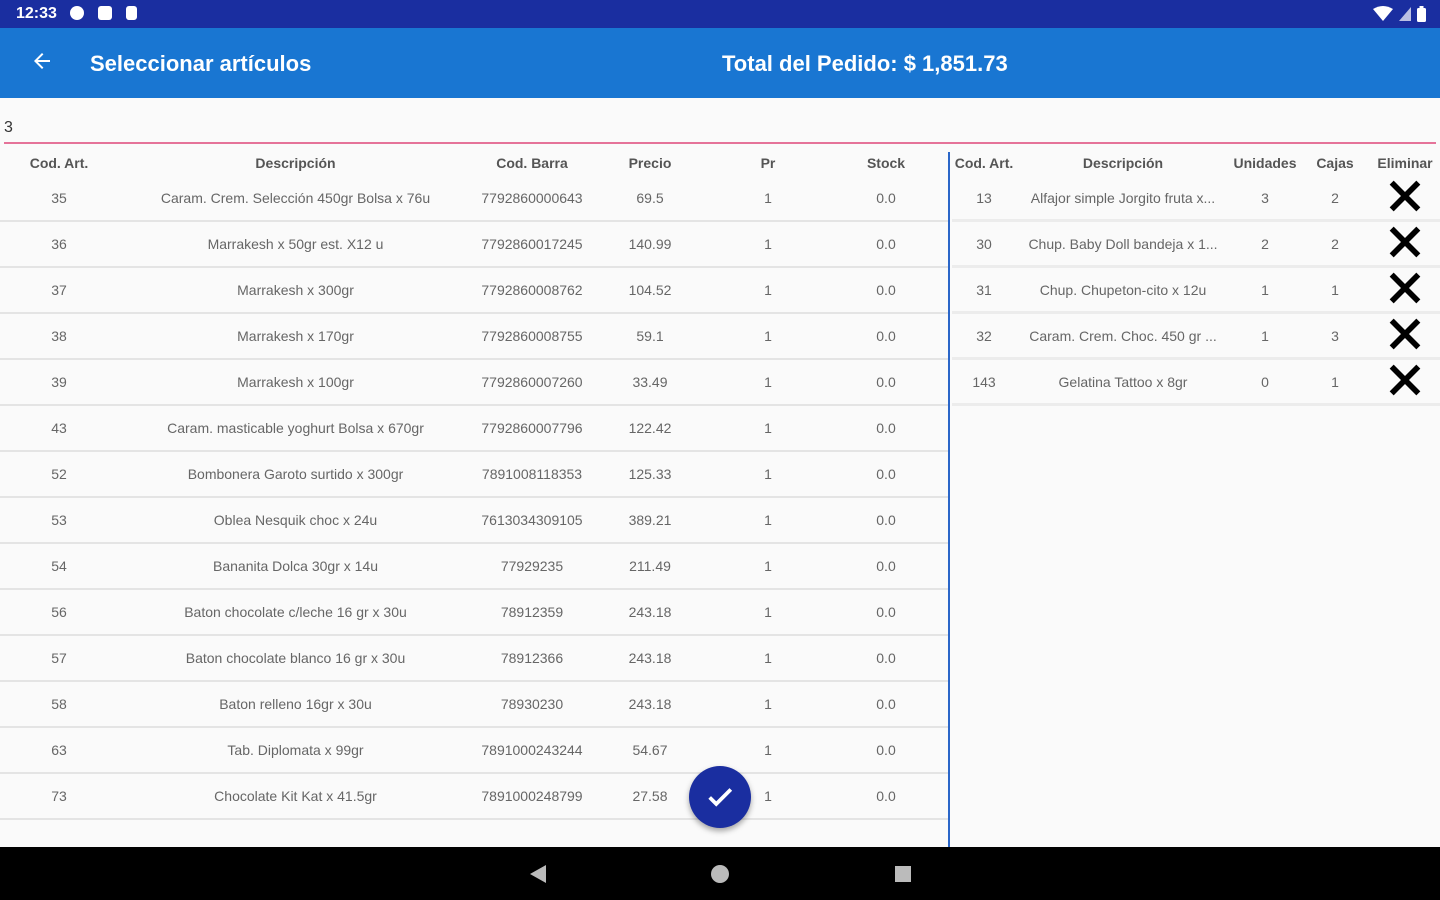 The height and width of the screenshot is (900, 1440). I want to click on nav-back-icon, so click(538, 874).